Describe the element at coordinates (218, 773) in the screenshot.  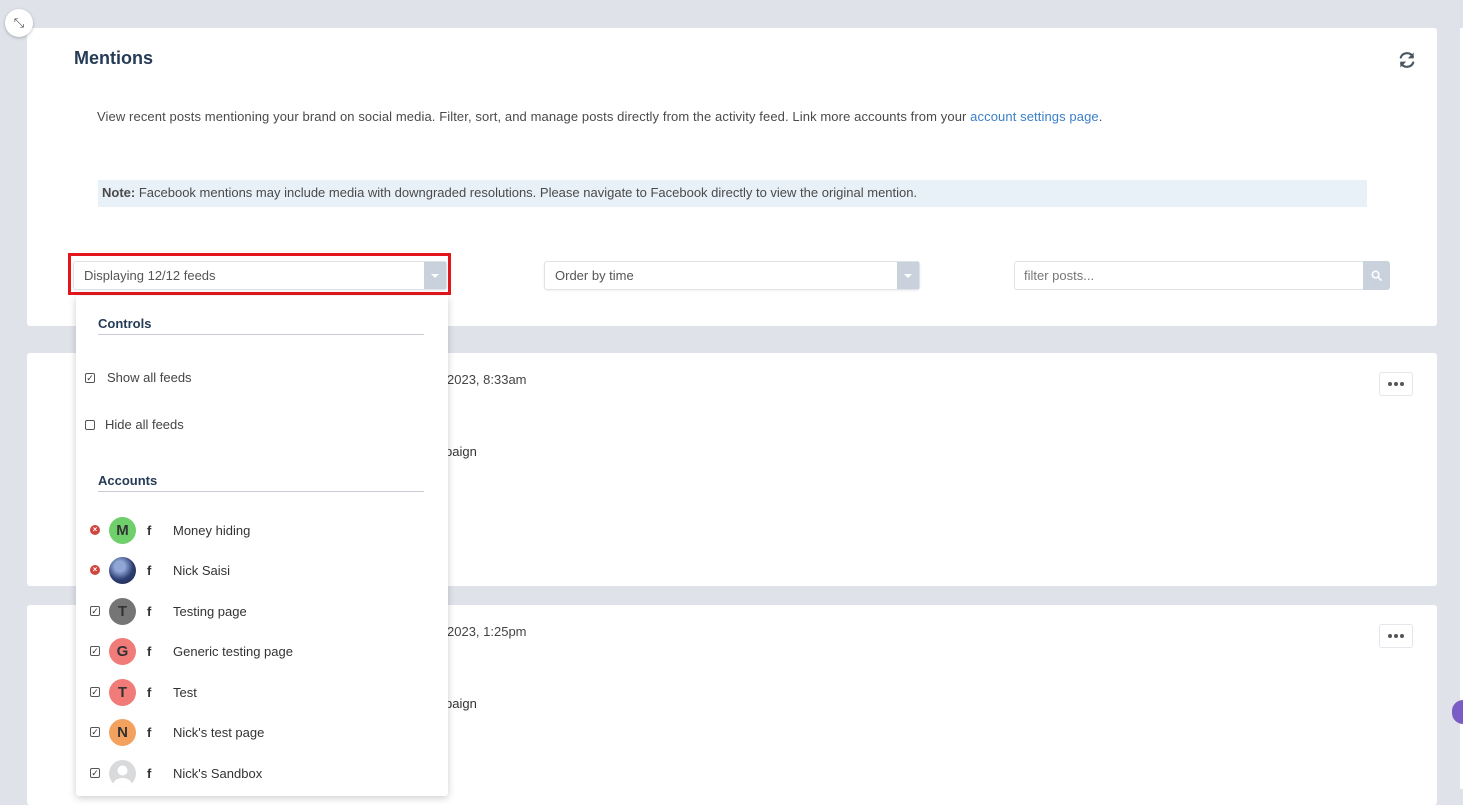
I see `account-name: Nick's Sandbox` at that location.